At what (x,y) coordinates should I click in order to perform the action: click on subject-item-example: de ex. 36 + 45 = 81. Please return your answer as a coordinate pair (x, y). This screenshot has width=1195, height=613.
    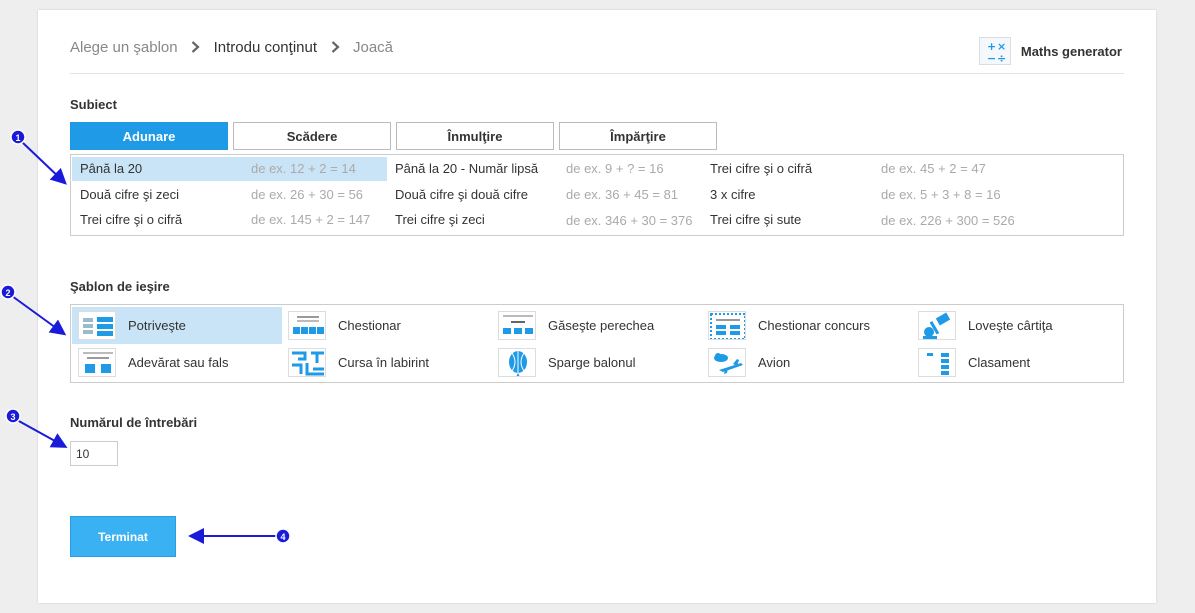
    Looking at the image, I should click on (622, 194).